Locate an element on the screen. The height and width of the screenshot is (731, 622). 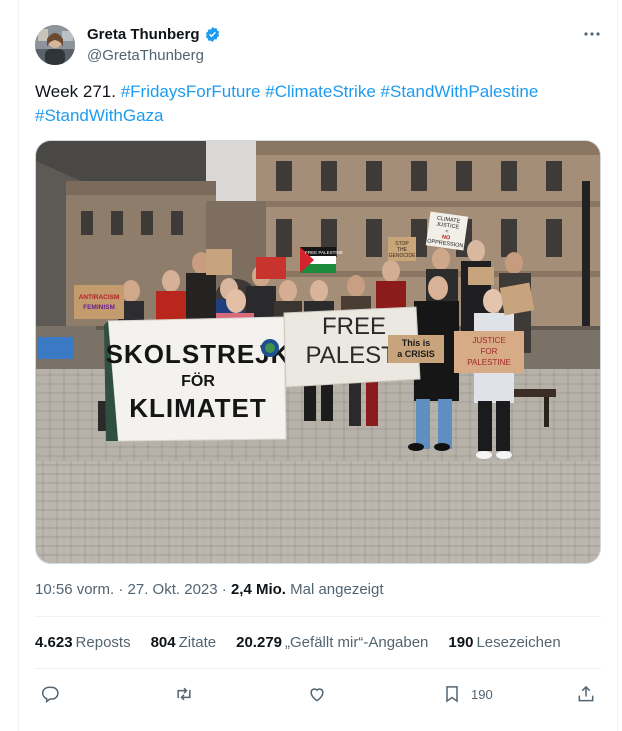
hashtag-standwithgaza: #StandWithGaza is located at coordinates (99, 115).